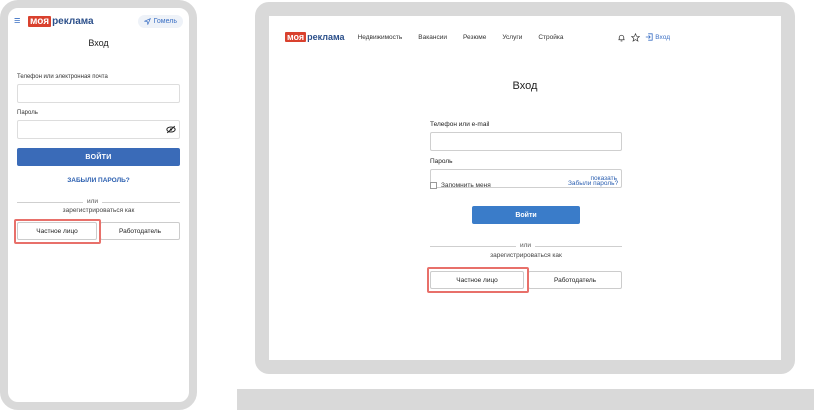  What do you see at coordinates (98, 157) in the screenshot?
I see `mobile-login-button: ВОЙТИ` at bounding box center [98, 157].